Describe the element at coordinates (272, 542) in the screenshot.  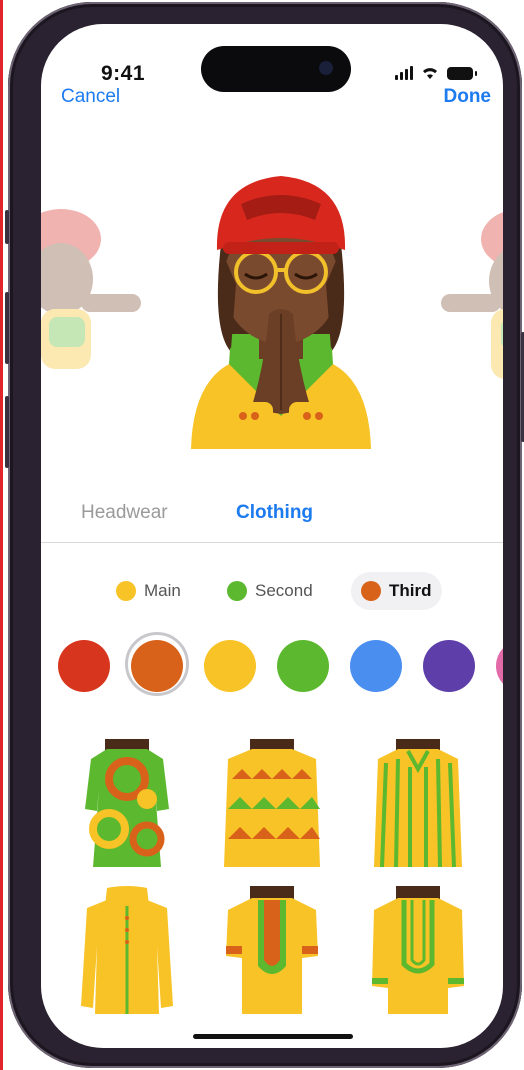
I see `divider` at that location.